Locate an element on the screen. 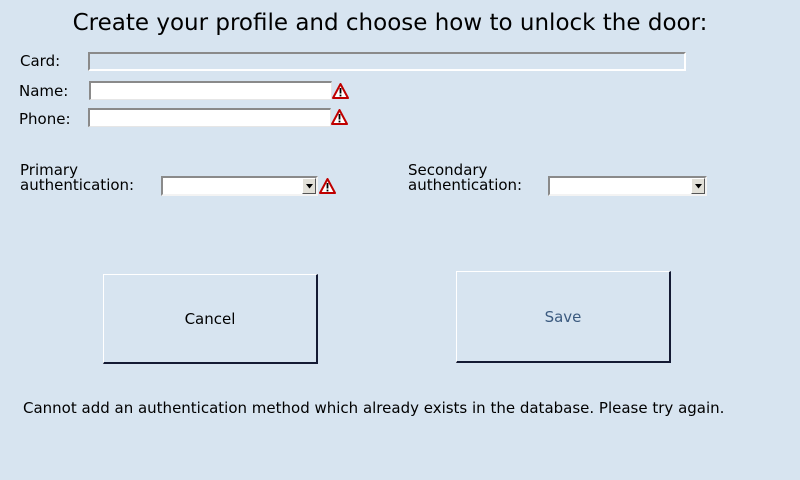  card-label: Card: is located at coordinates (40, 61).